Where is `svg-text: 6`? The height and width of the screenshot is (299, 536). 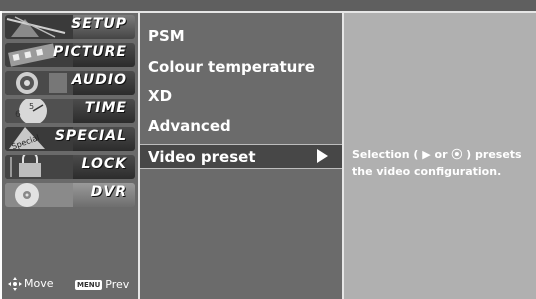 svg-text: 6 is located at coordinates (18, 115).